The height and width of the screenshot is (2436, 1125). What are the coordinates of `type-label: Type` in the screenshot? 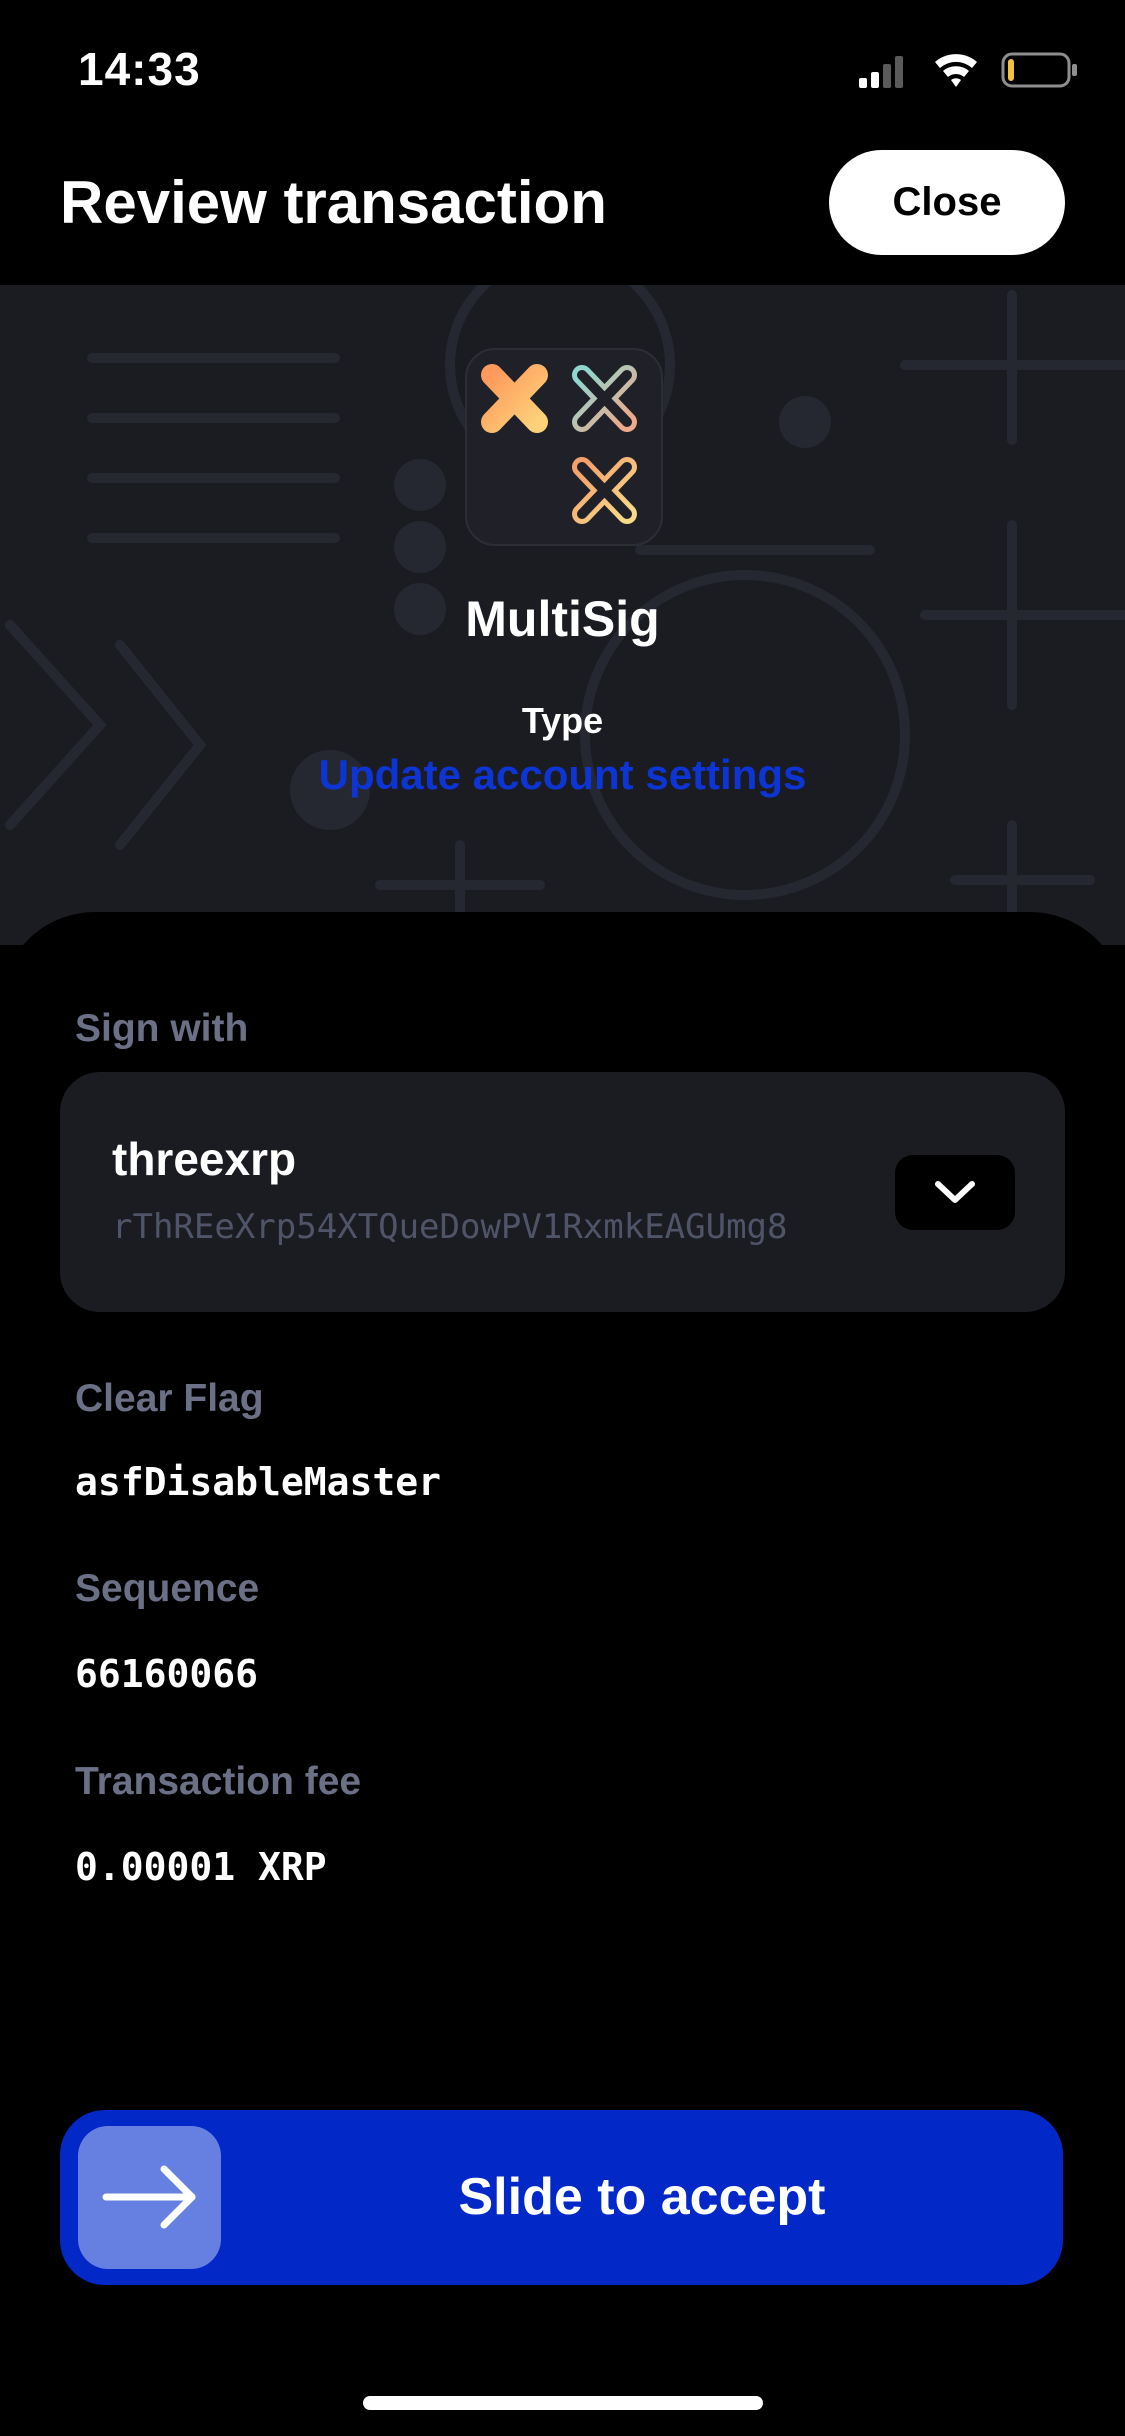 It's located at (562, 720).